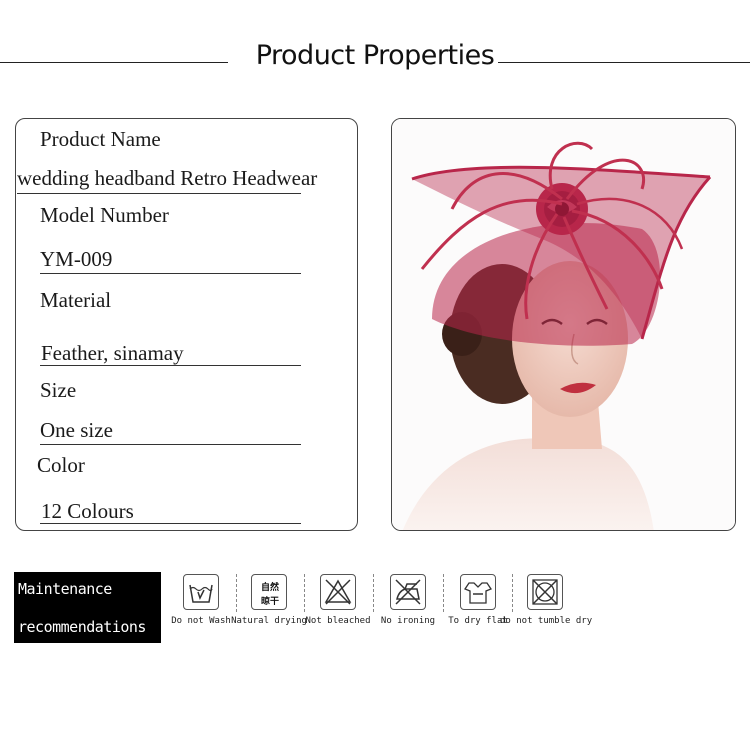 This screenshot has height=750, width=750. What do you see at coordinates (76, 300) in the screenshot?
I see `material-label: Material` at bounding box center [76, 300].